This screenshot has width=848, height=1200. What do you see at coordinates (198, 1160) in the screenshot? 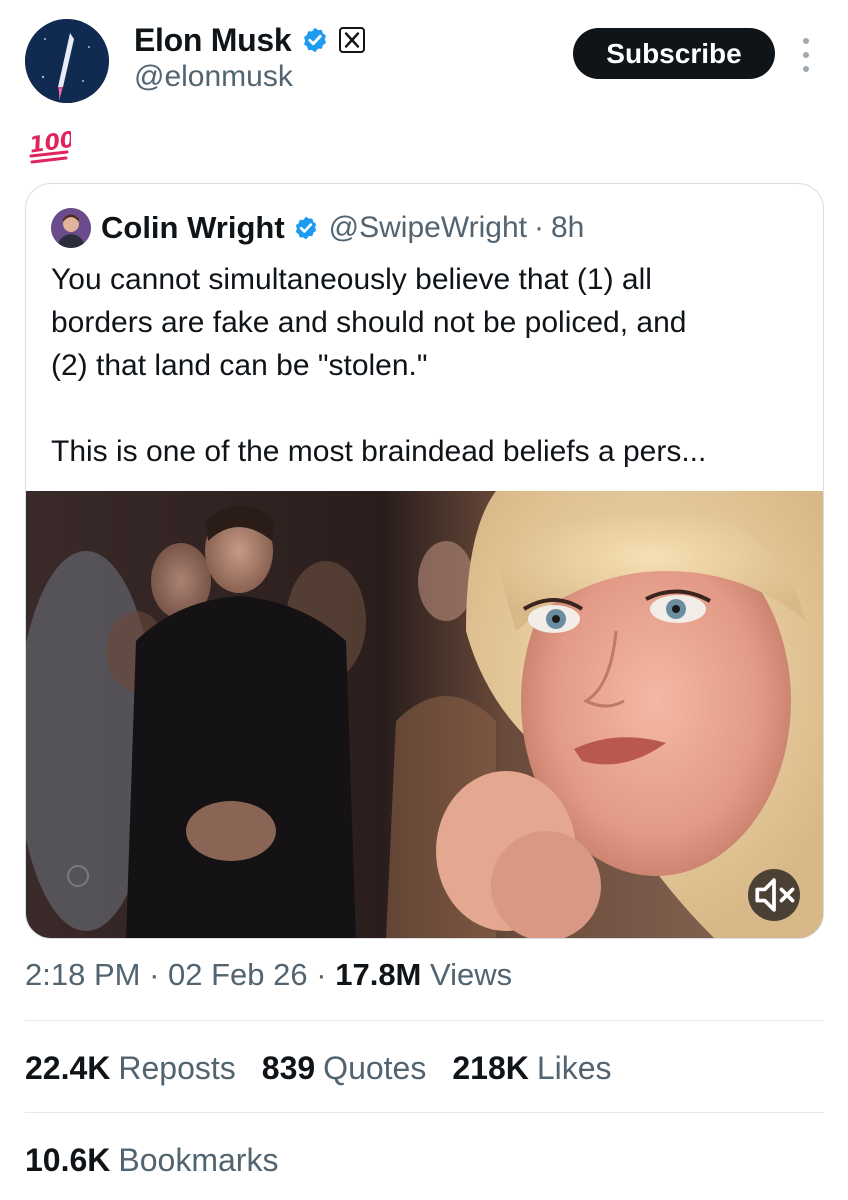
I see `bookmarks-label: Bookmarks` at bounding box center [198, 1160].